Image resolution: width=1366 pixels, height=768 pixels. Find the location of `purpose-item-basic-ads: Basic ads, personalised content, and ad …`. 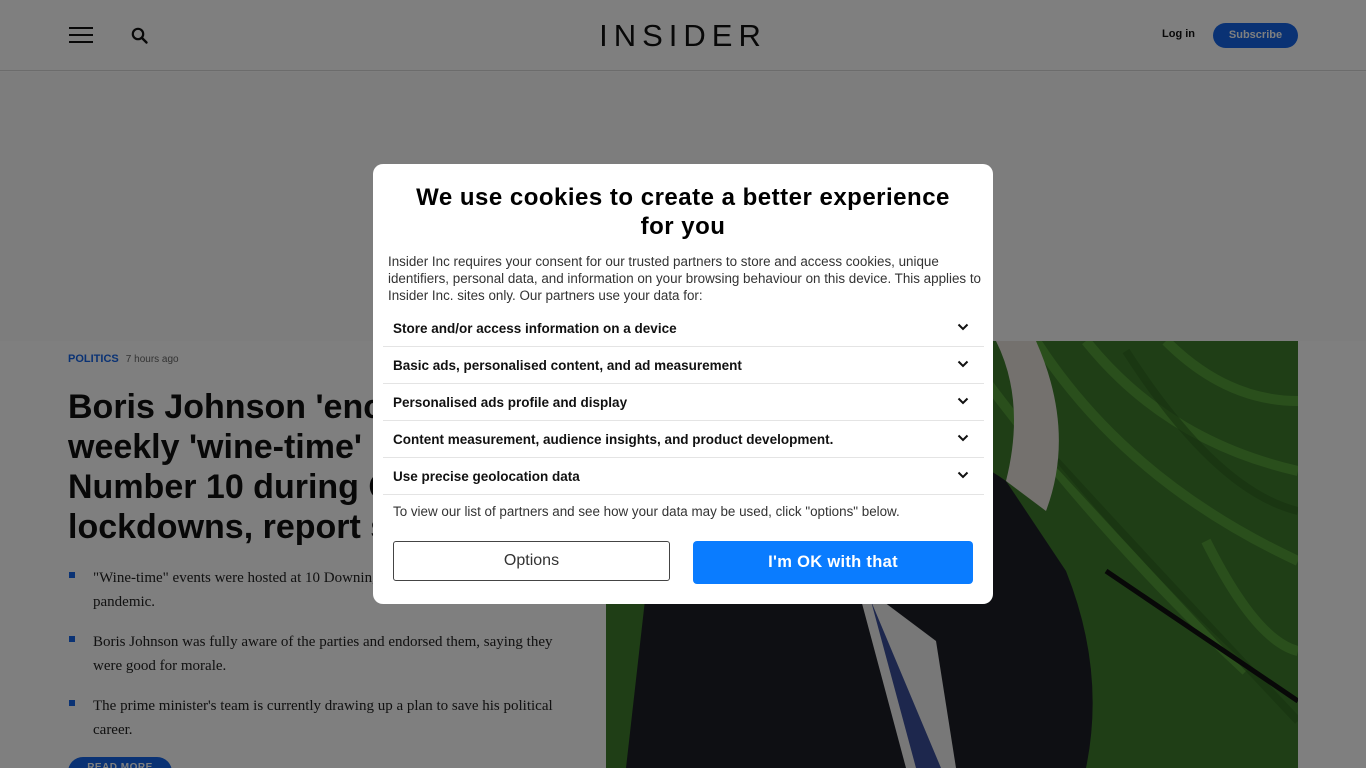

purpose-item-basic-ads: Basic ads, personalised content, and ad … is located at coordinates (683, 365).